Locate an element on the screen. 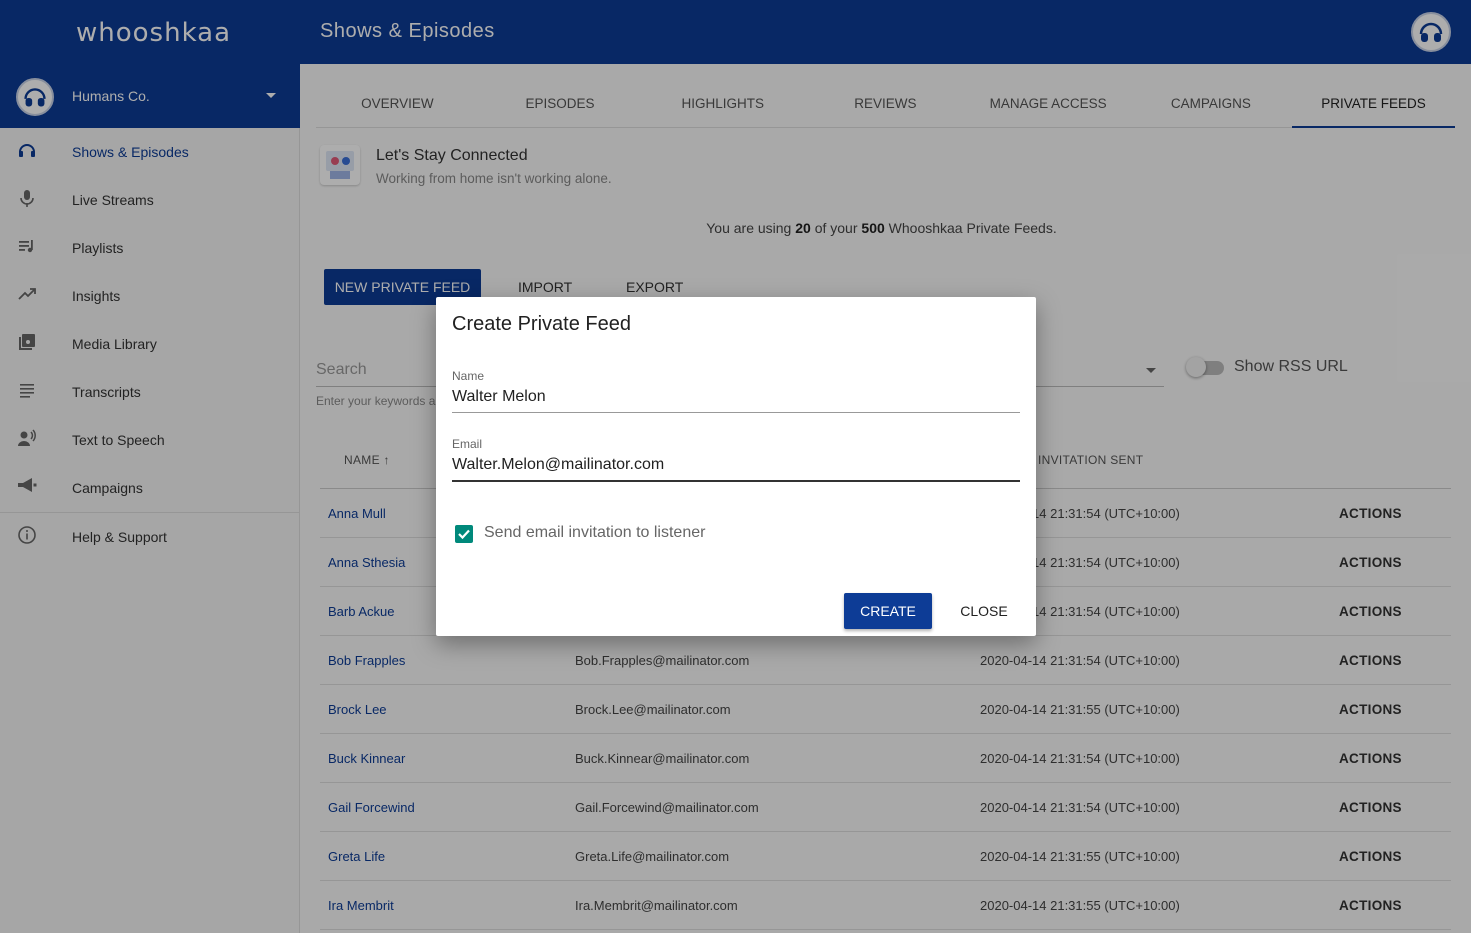 Image resolution: width=1471 pixels, height=933 pixels. name-field-underline is located at coordinates (736, 412).